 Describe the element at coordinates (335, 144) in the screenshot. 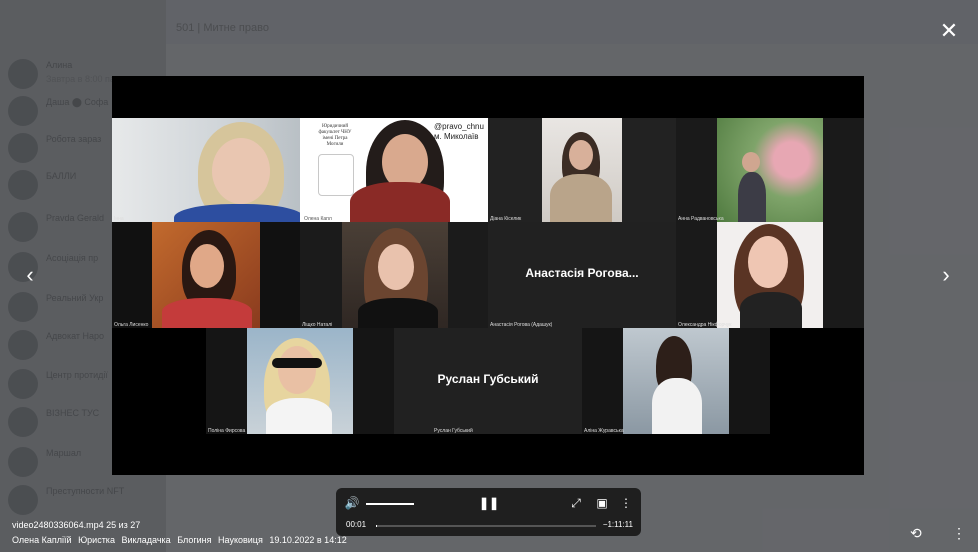

I see `banner-line: Могили` at that location.